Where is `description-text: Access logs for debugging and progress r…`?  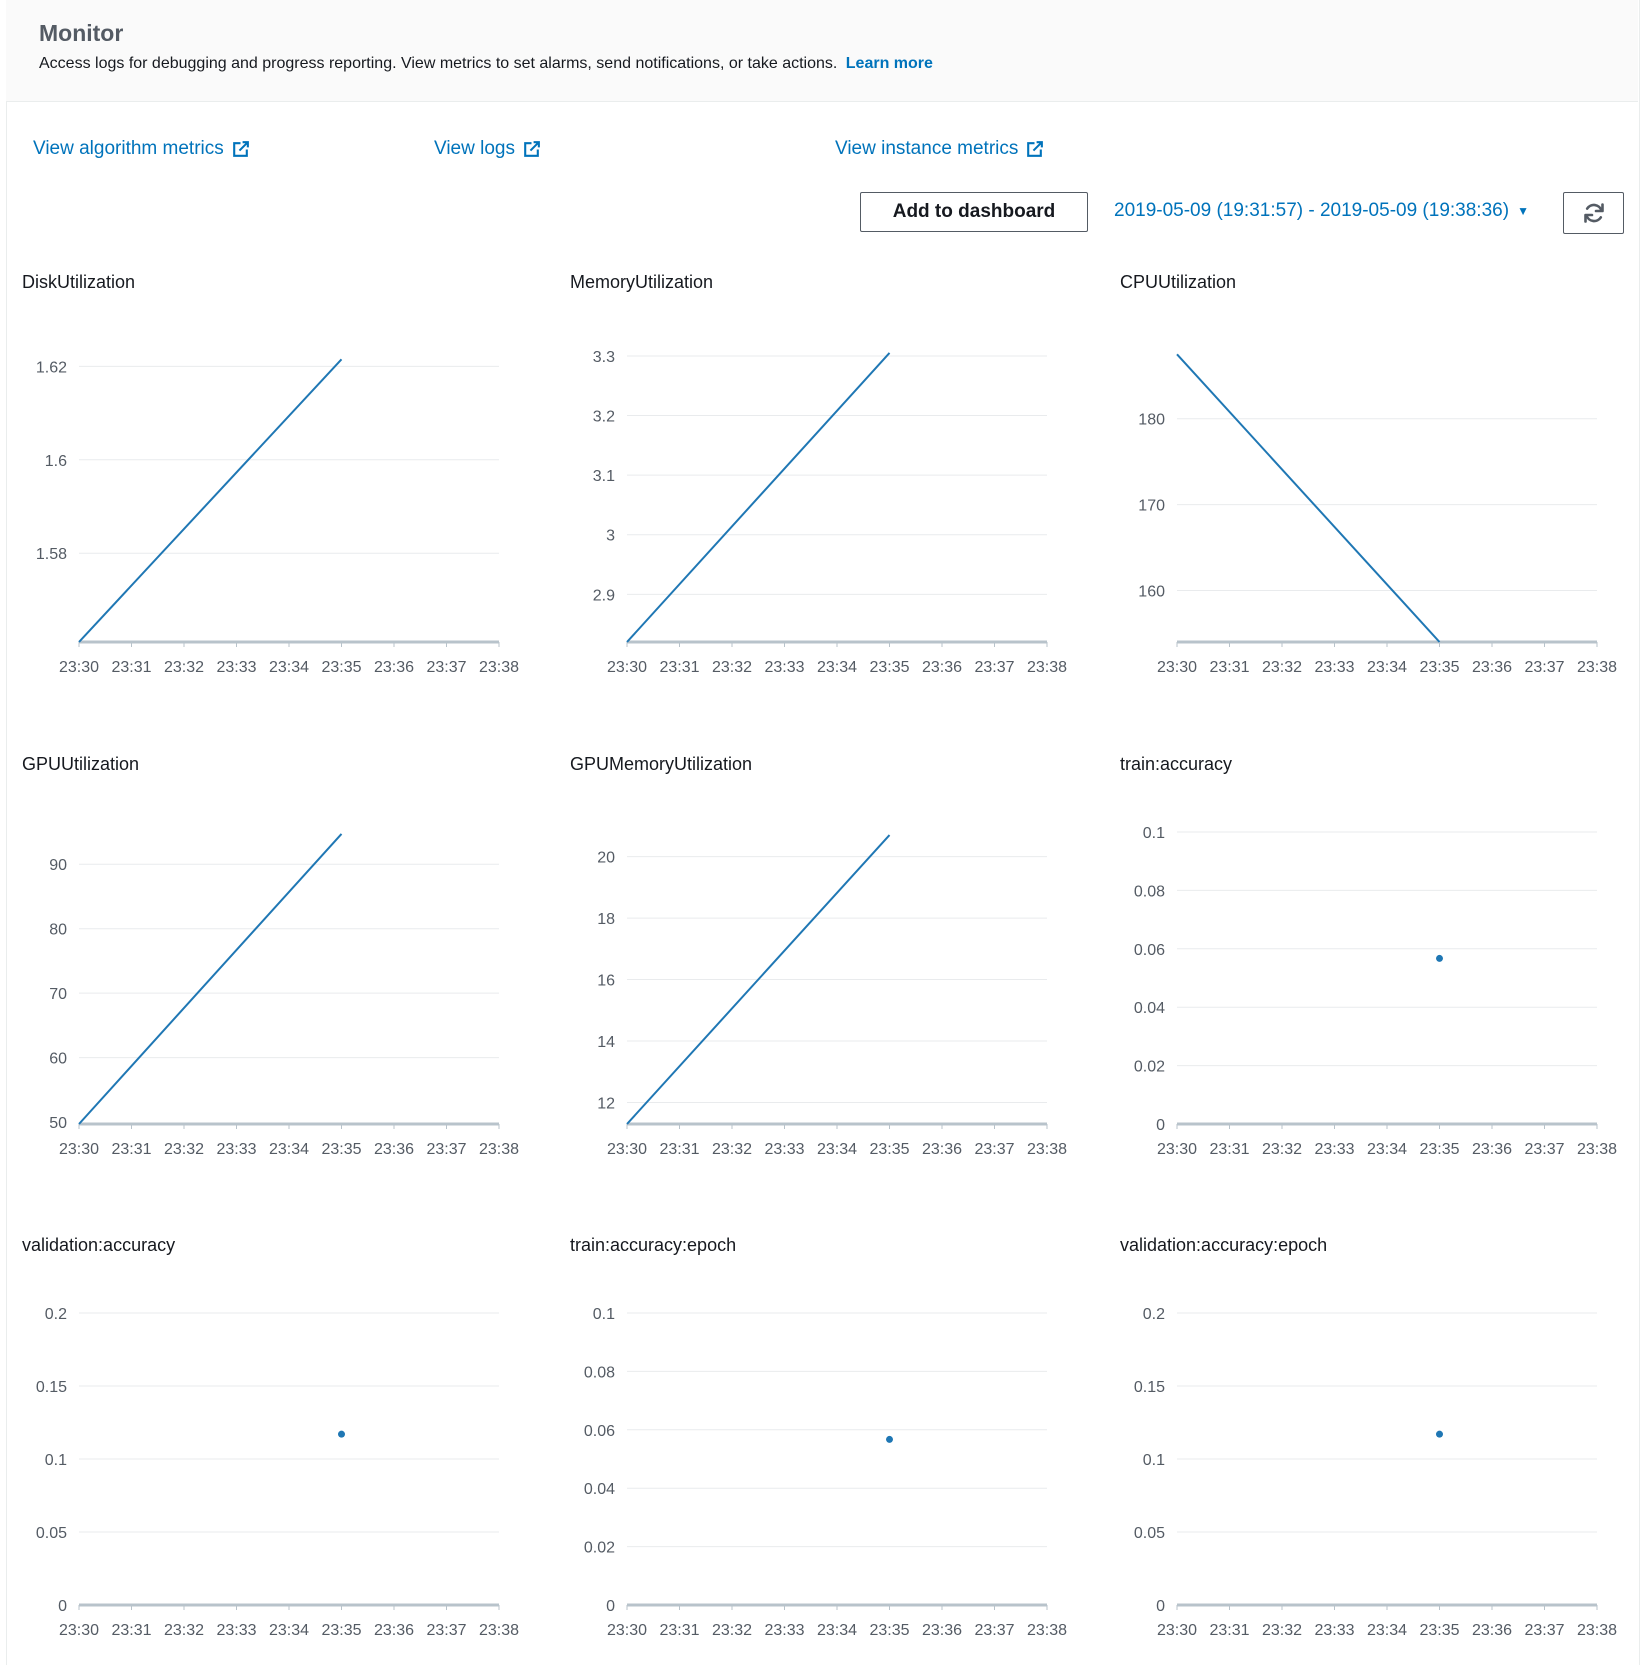 description-text: Access logs for debugging and progress r… is located at coordinates (438, 63).